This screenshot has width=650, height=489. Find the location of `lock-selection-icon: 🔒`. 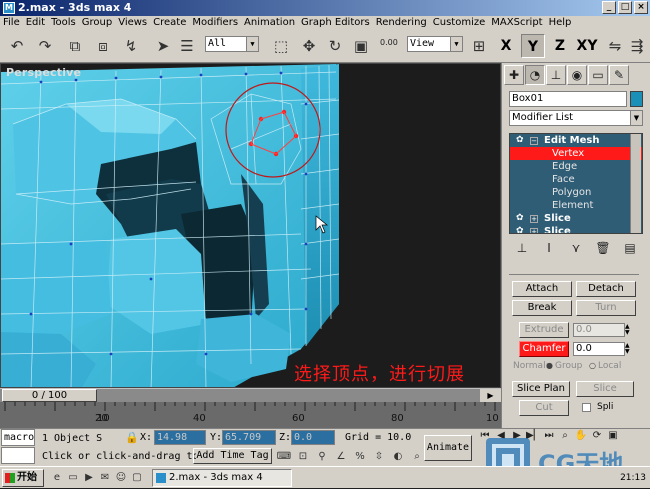

lock-selection-icon: 🔒 is located at coordinates (132, 437).